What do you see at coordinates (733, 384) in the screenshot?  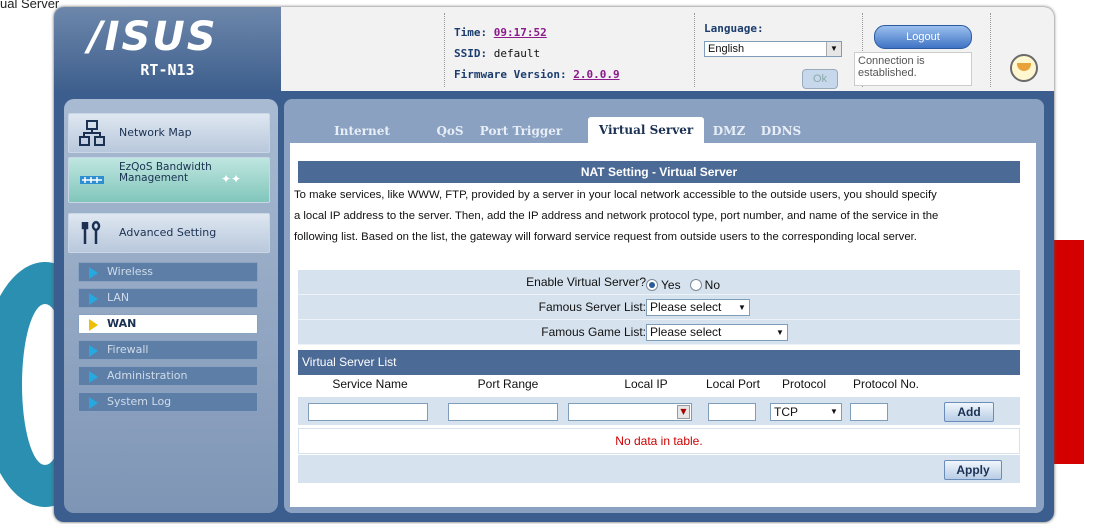 I see `column-header-local-port: Local Port` at bounding box center [733, 384].